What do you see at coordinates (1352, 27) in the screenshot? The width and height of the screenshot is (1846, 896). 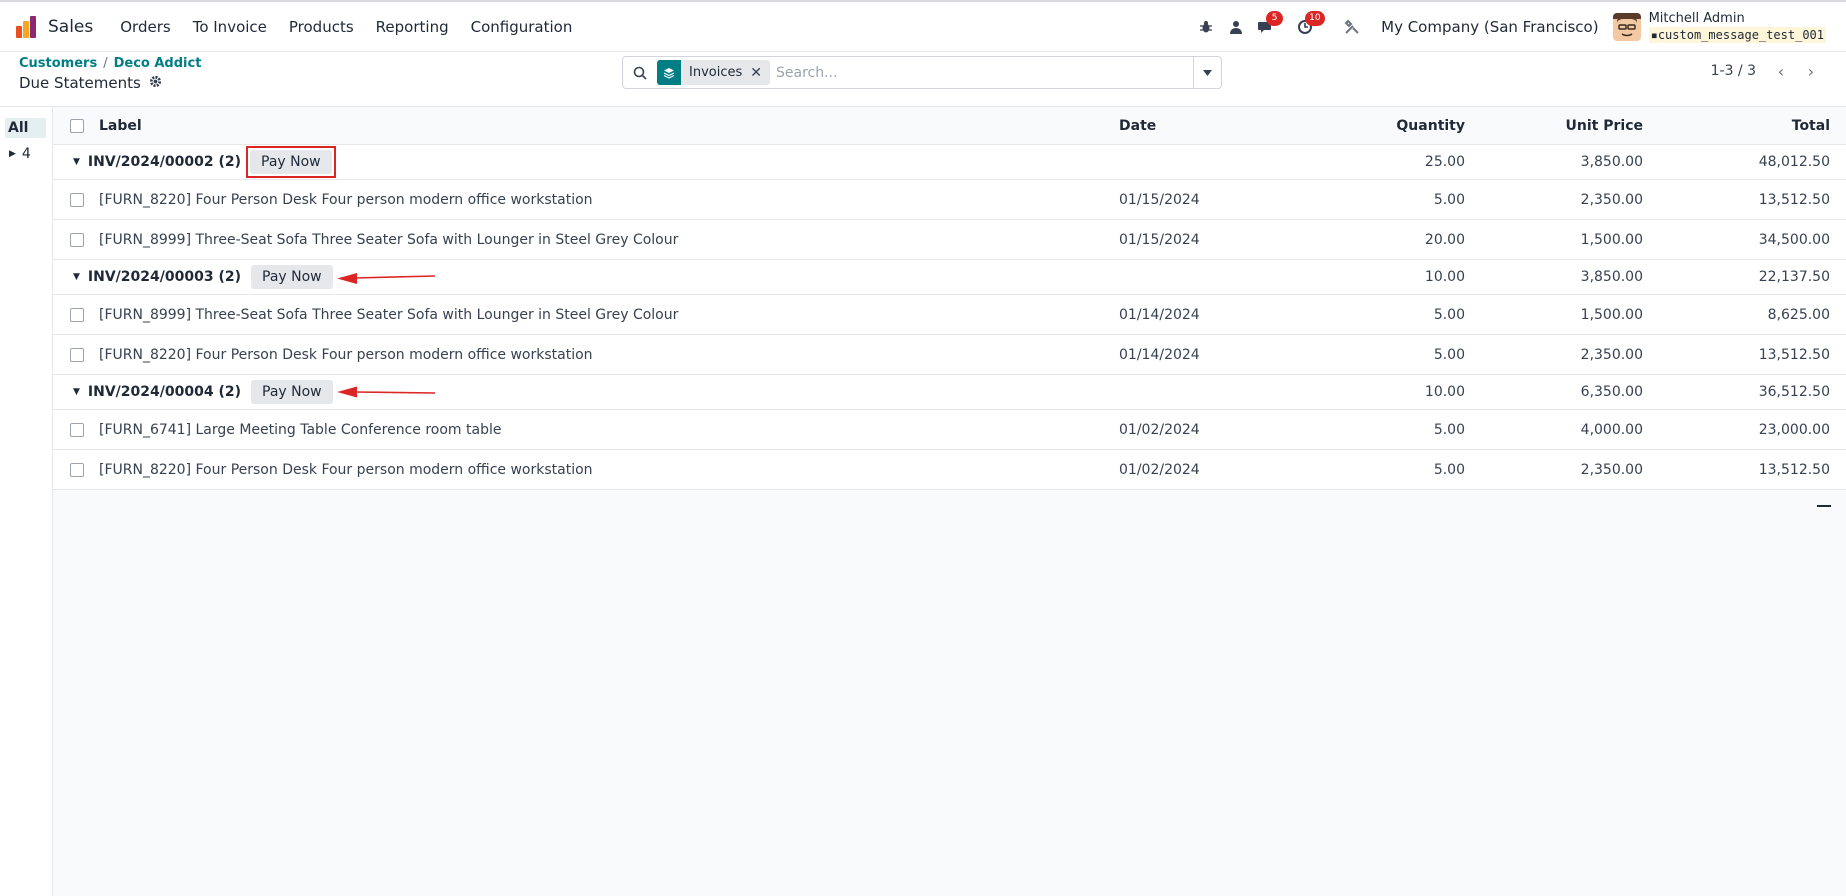 I see `tools-icon` at bounding box center [1352, 27].